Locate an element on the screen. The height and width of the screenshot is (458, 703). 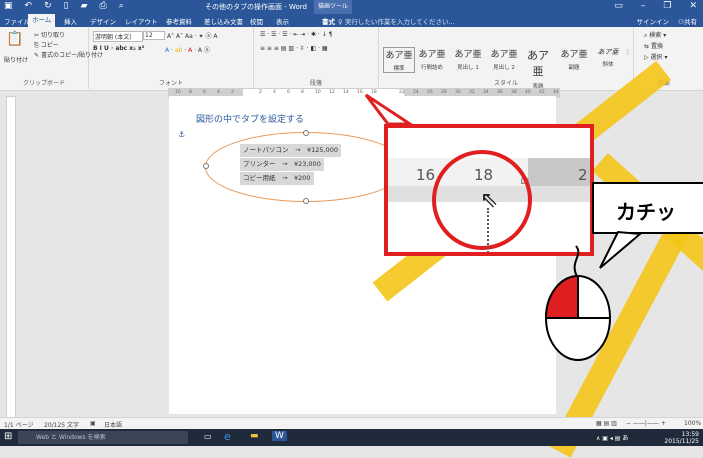
clock-date: 2015/11/25 is located at coordinates (681, 441).